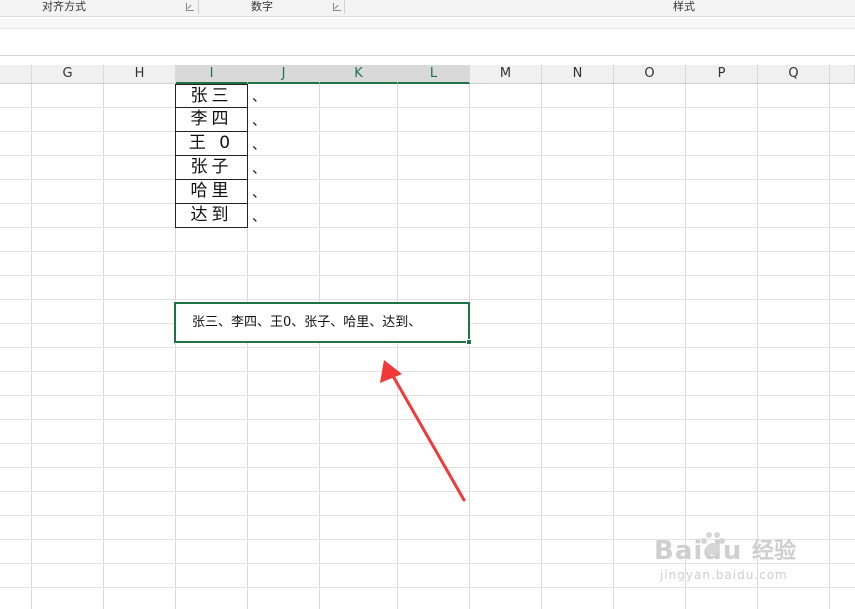 This screenshot has height=609, width=855. Describe the element at coordinates (68, 74) in the screenshot. I see `column-header-g: G` at that location.